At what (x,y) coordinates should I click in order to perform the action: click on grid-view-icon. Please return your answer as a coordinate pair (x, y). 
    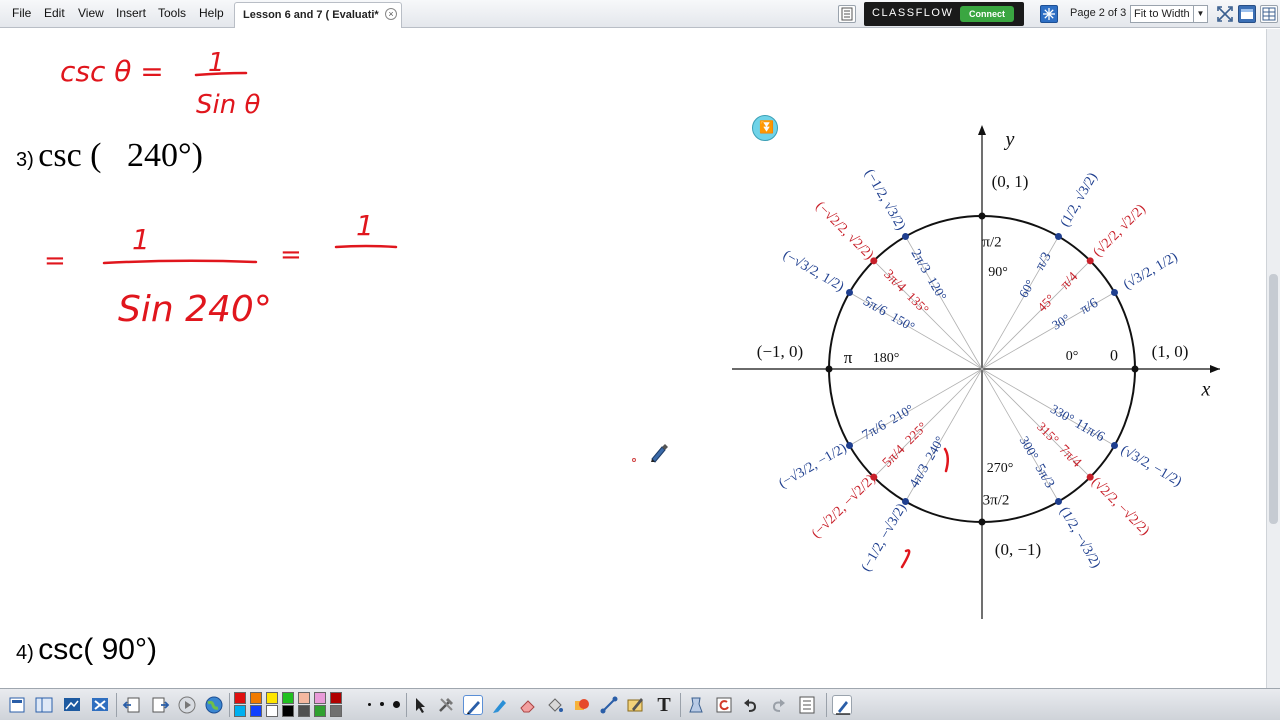
    Looking at the image, I should click on (1269, 14).